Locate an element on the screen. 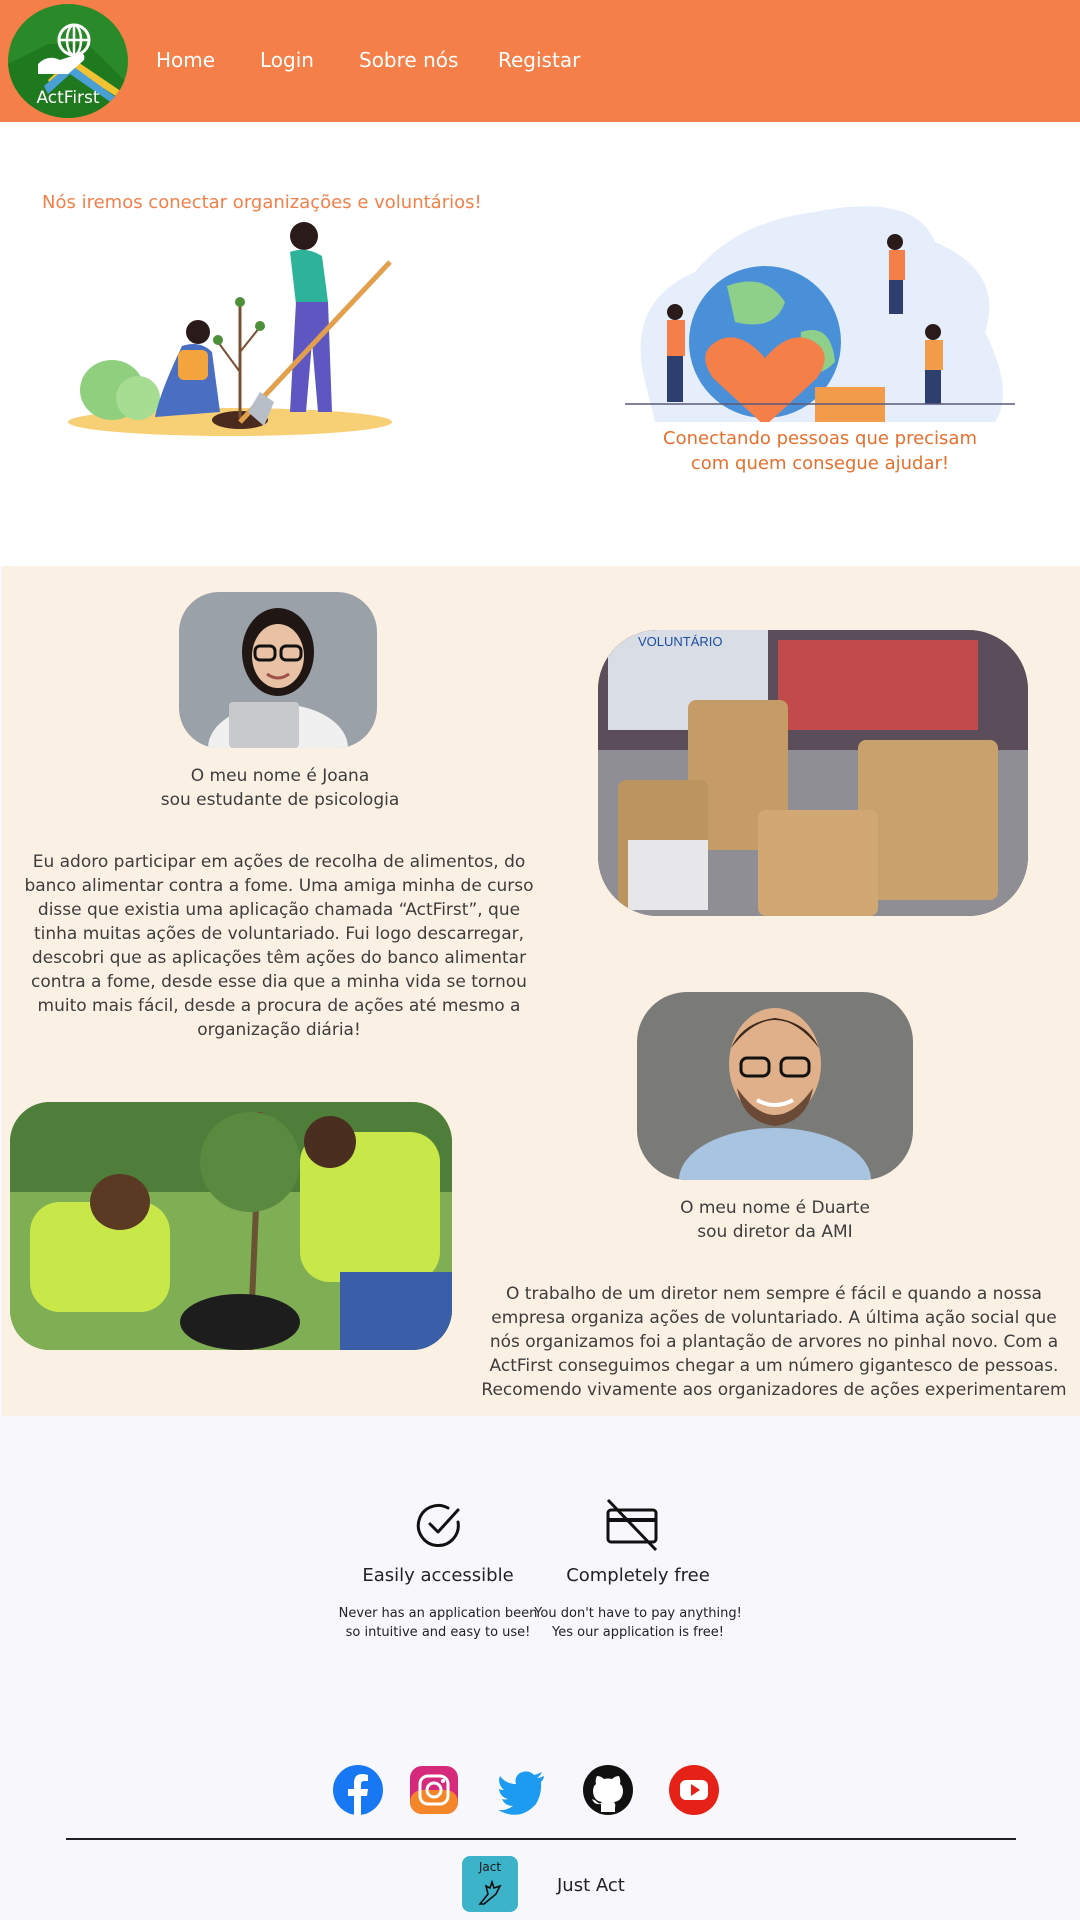 This screenshot has width=1080, height=1920. nav-sobre-nos: Sobre nós is located at coordinates (408, 60).